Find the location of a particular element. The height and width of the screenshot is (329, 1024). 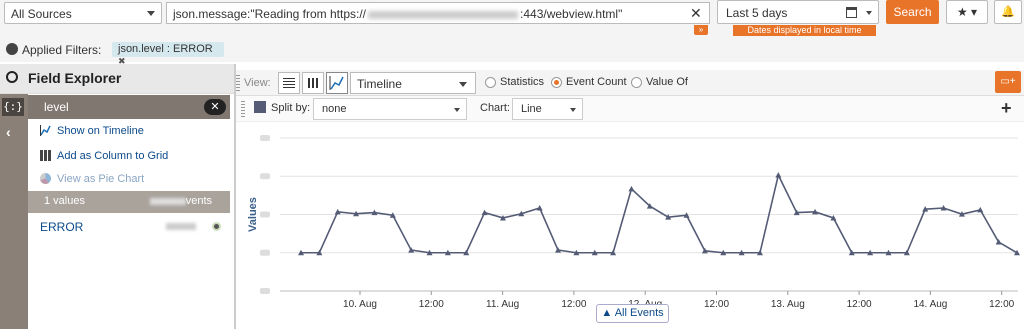

bell-icon: 🔔 is located at coordinates (1008, 12).